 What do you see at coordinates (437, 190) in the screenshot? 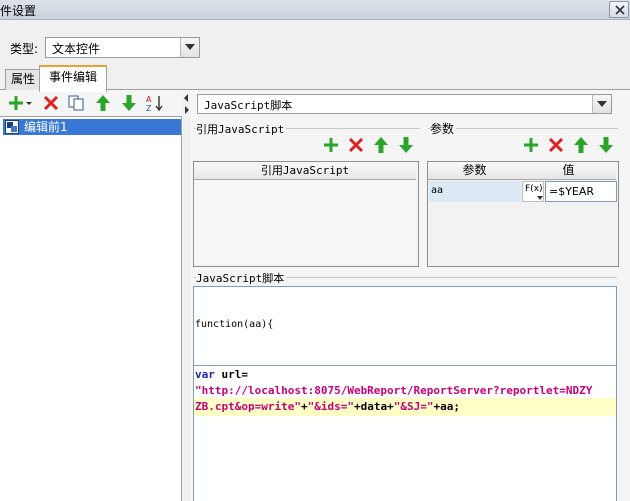
I see `param-name-text: aa` at bounding box center [437, 190].